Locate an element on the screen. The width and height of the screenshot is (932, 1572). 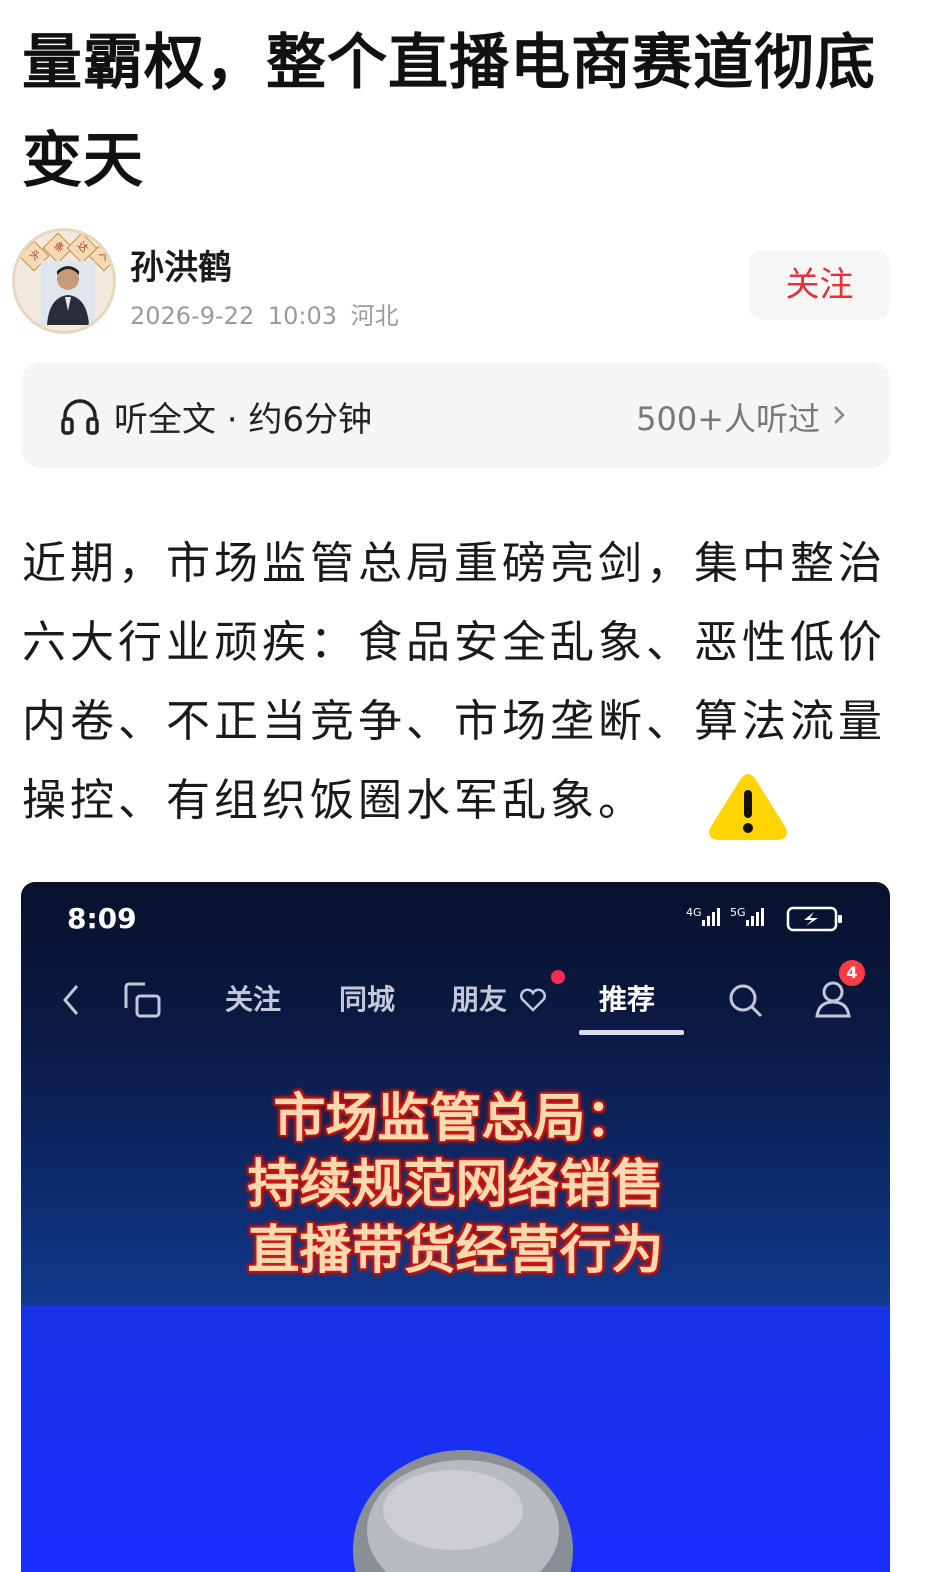
post-meta: 2026-9-22 10:03 河北 is located at coordinates (264, 313).